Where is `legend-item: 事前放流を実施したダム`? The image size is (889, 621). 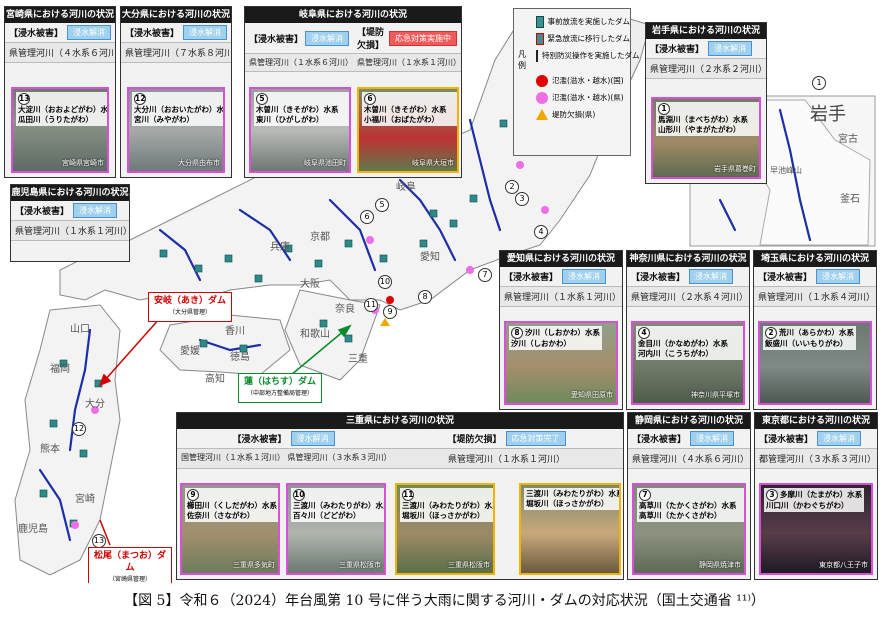
legend-item: 事前放流を実施したダム is located at coordinates (572, 21).